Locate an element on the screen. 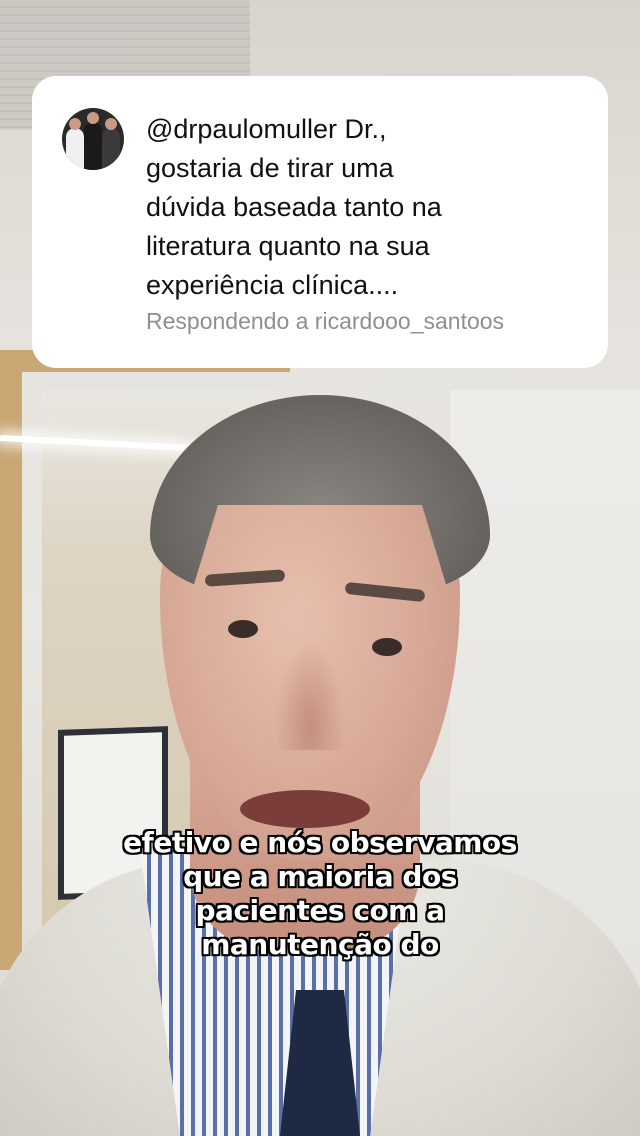 The image size is (640, 1136). left-eye is located at coordinates (243, 629).